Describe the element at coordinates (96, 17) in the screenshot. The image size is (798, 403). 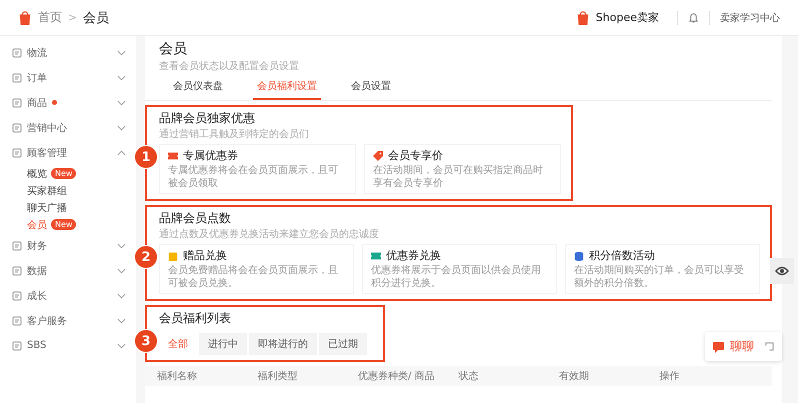
I see `breadcrumb-link: 会员` at that location.